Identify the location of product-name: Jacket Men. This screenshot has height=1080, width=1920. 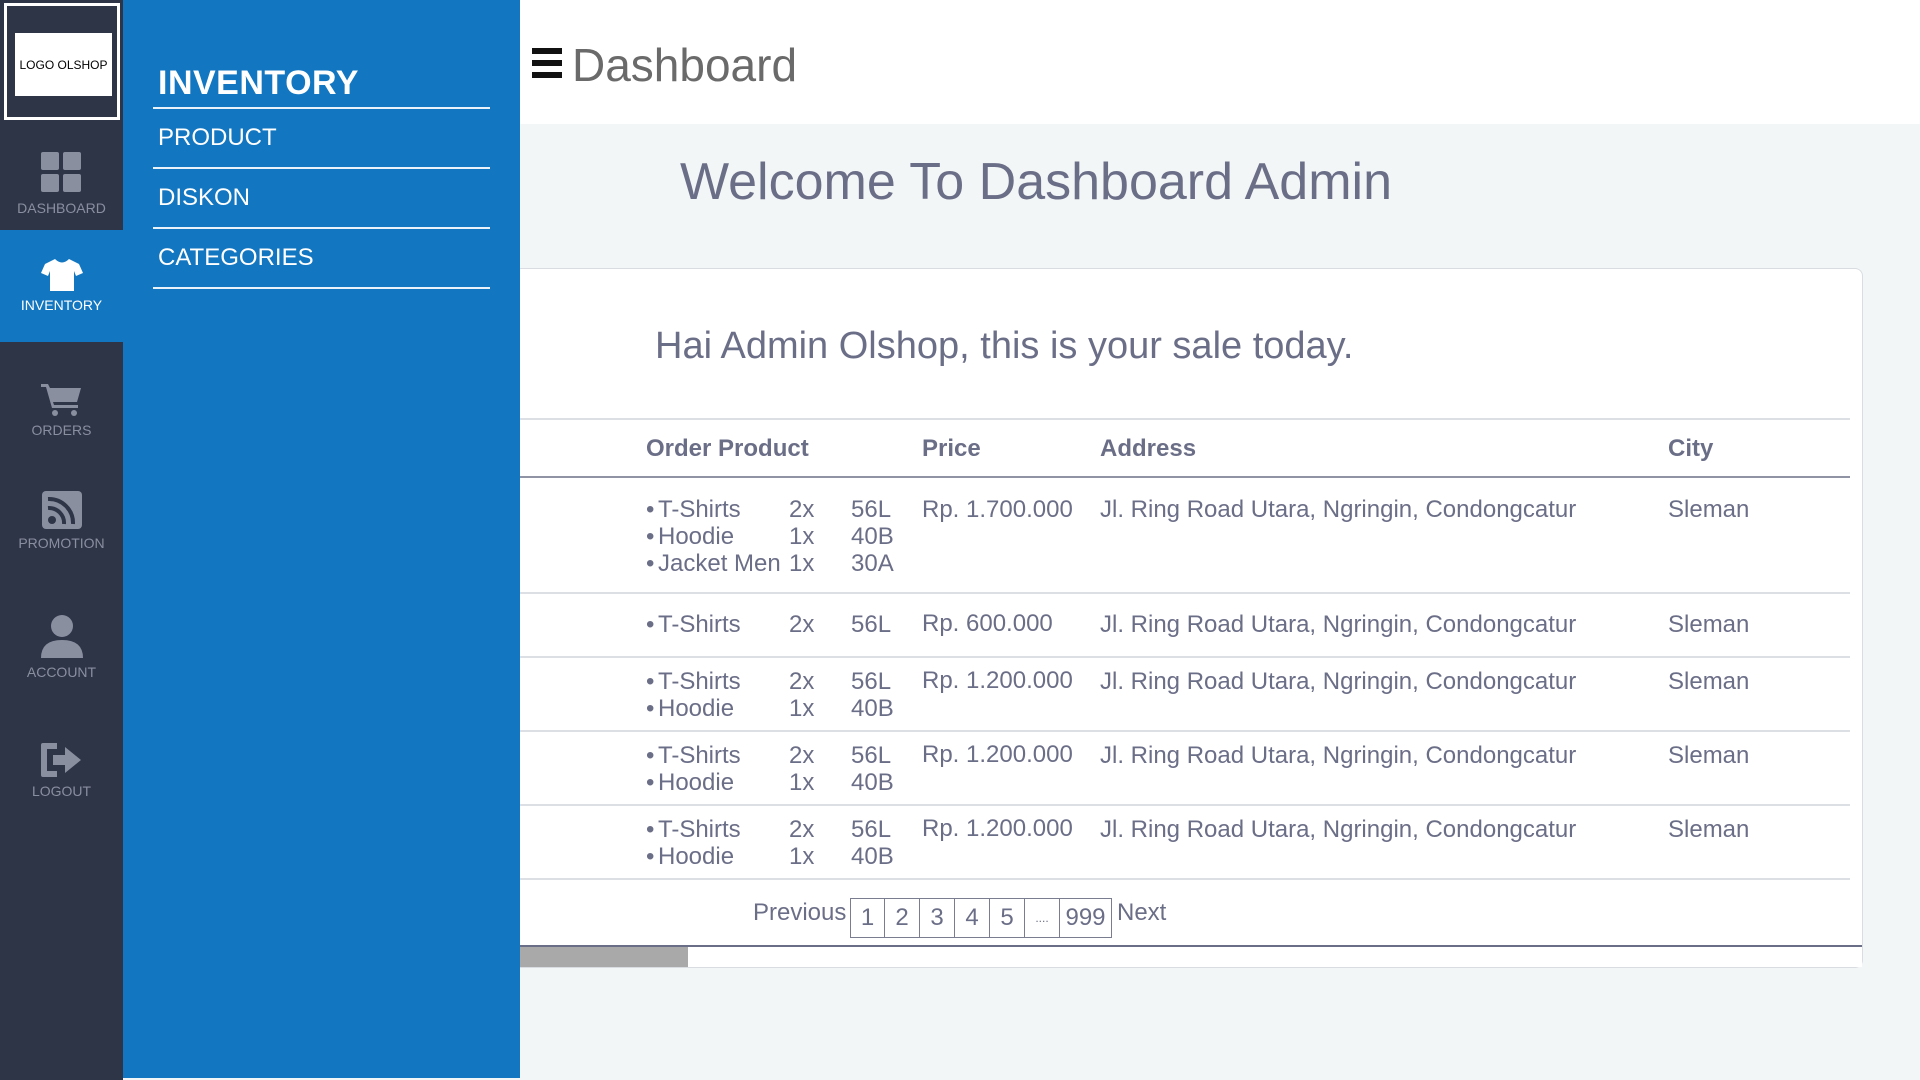
(719, 563).